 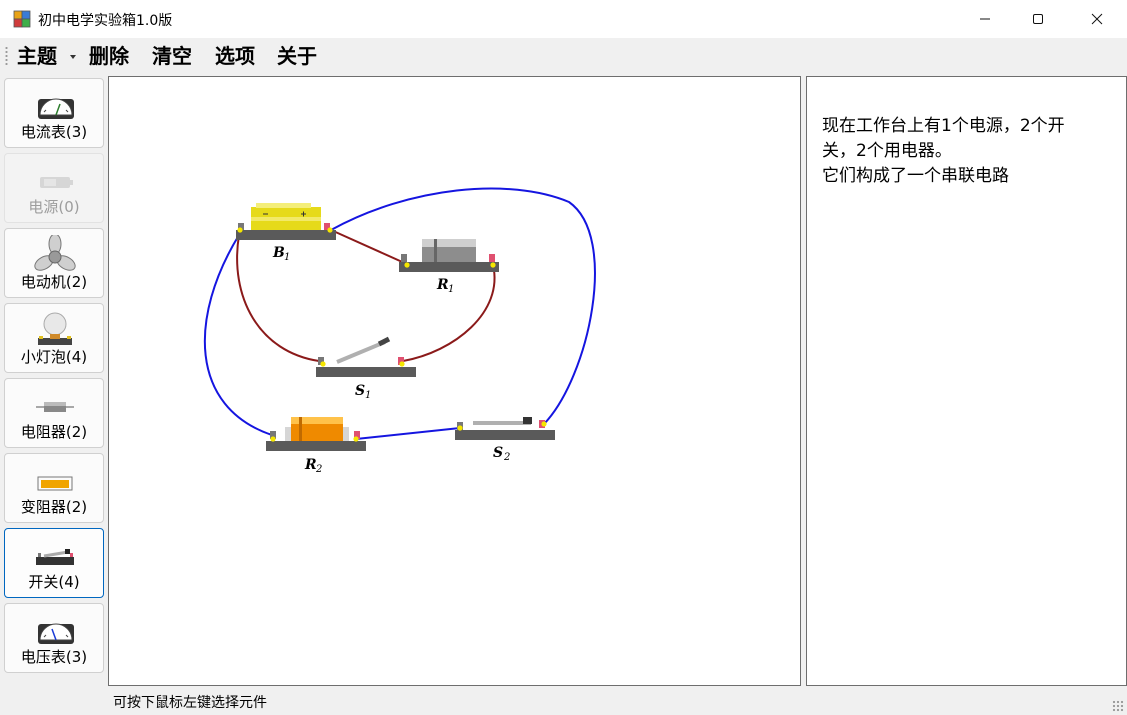 I want to click on battery-icon, so click(x=56, y=182).